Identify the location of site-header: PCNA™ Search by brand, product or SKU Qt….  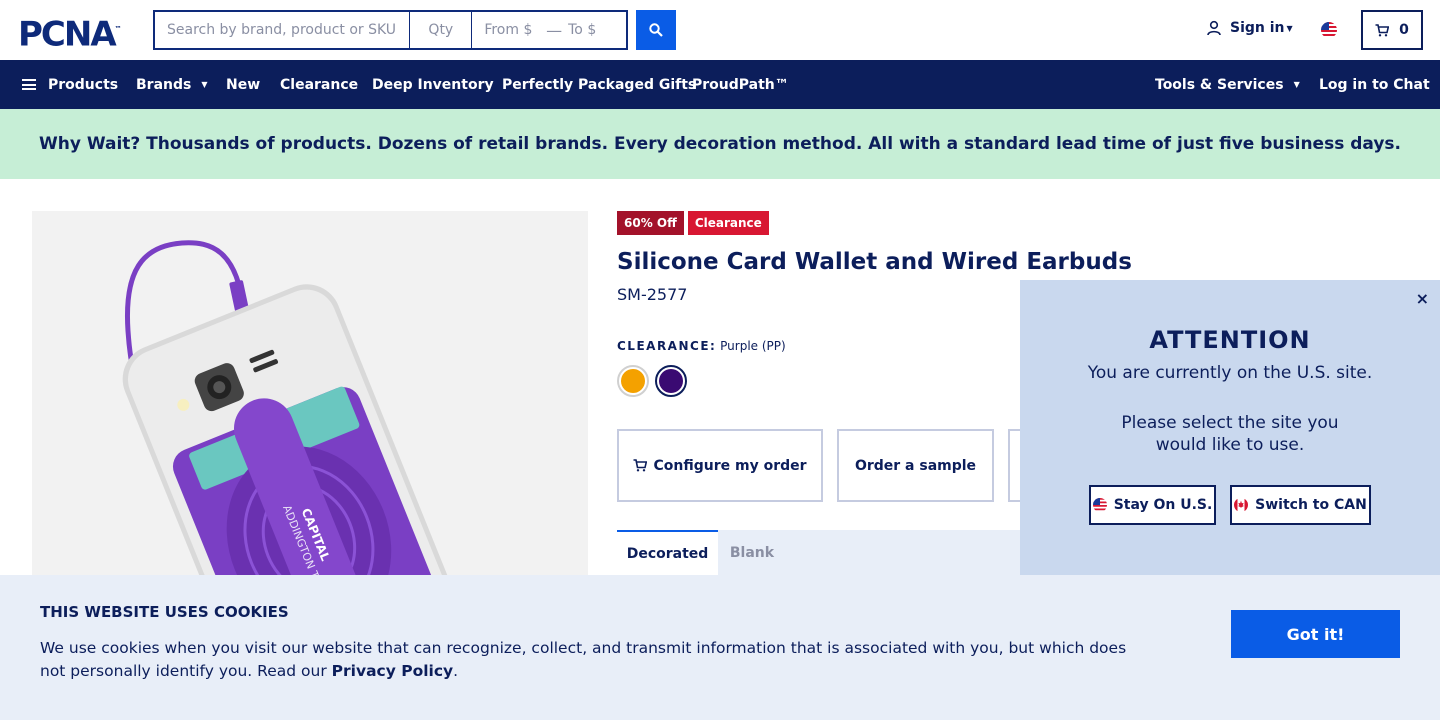
(720, 30).